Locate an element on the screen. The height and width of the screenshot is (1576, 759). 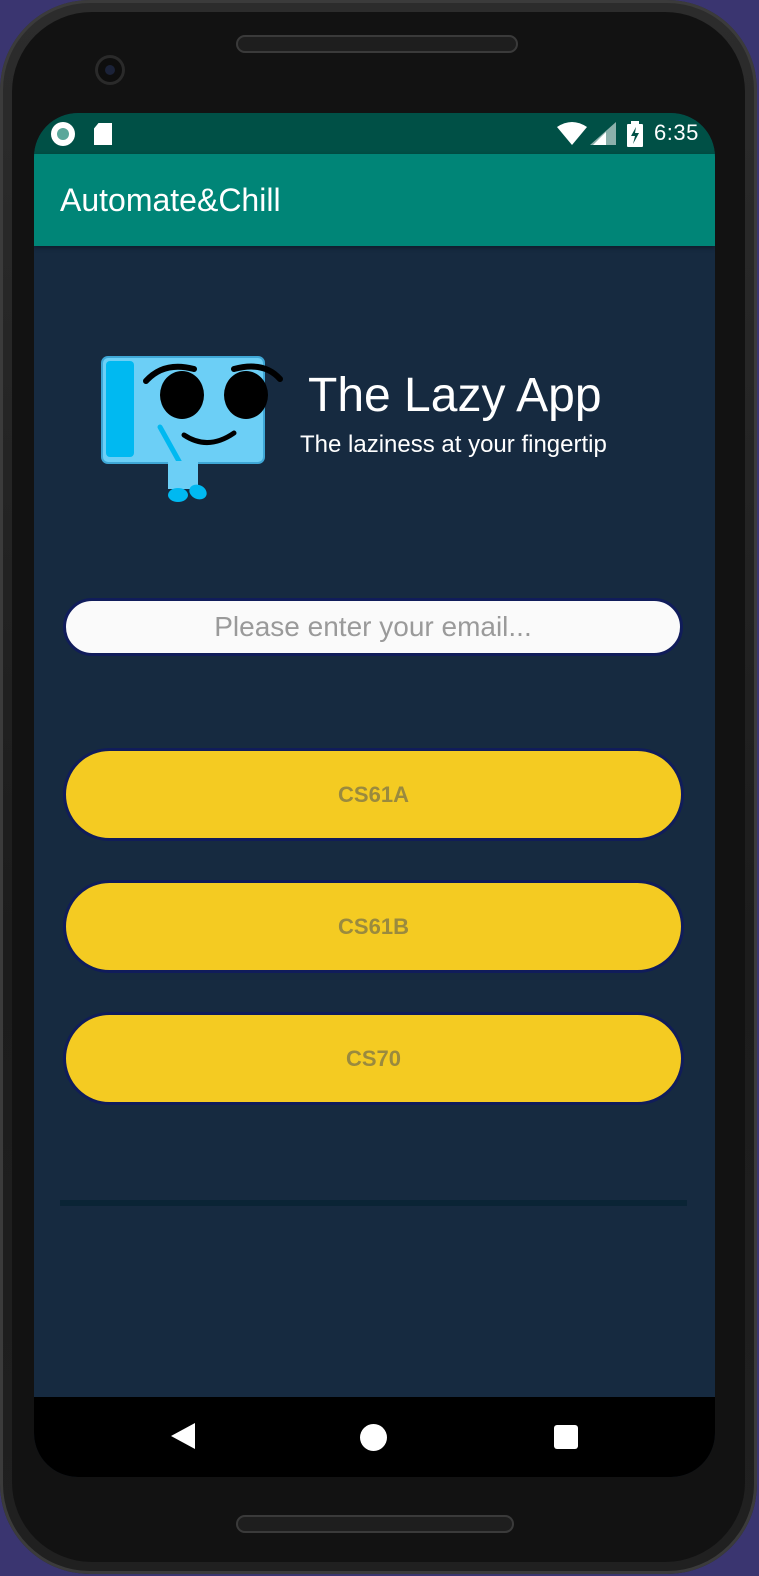
divider is located at coordinates (373, 1203).